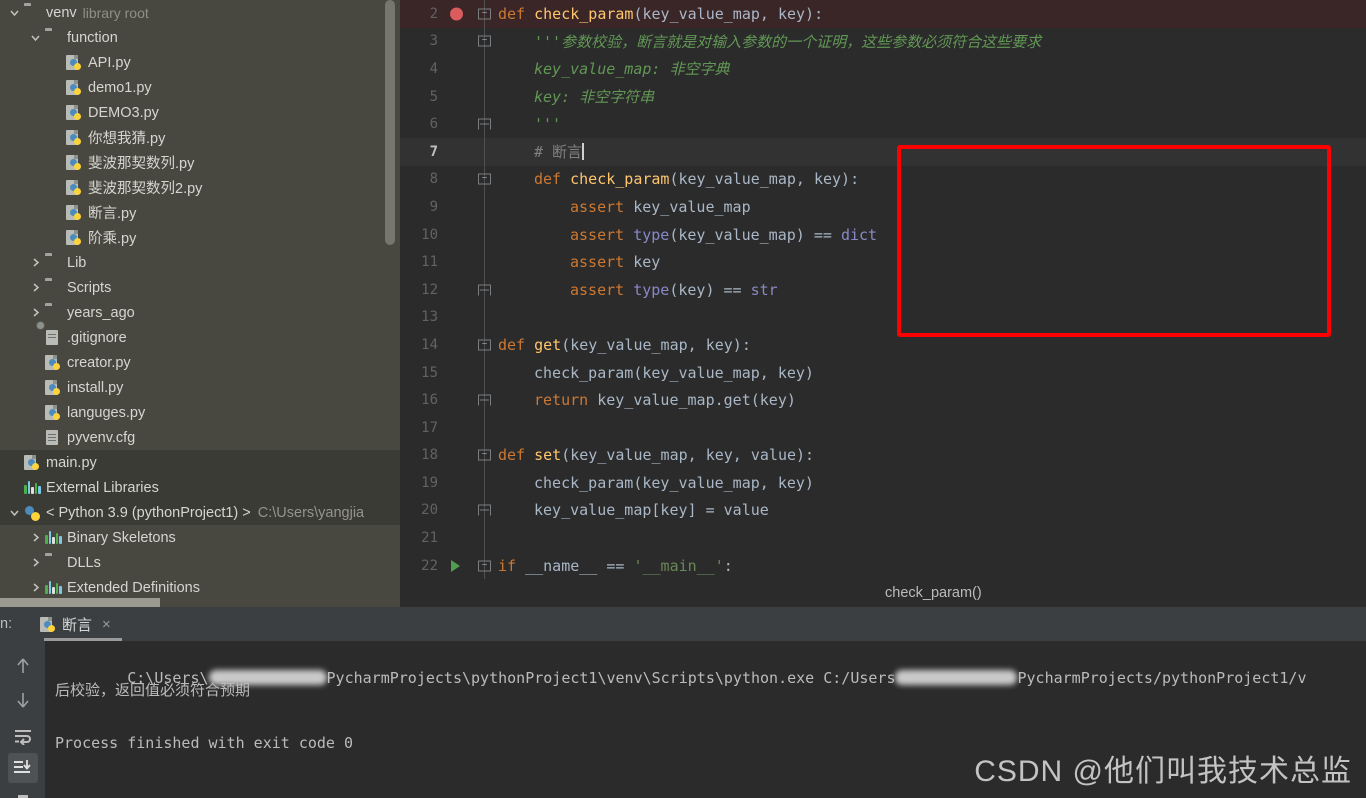  Describe the element at coordinates (200, 412) in the screenshot. I see `tree-item-16: languges.py` at that location.